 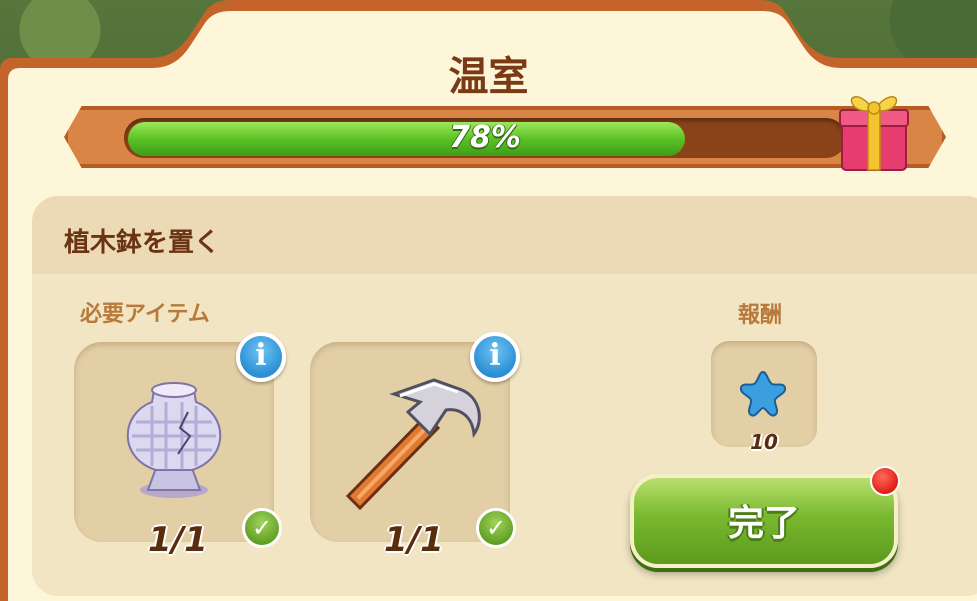 What do you see at coordinates (413, 444) in the screenshot?
I see `hammer-icon` at bounding box center [413, 444].